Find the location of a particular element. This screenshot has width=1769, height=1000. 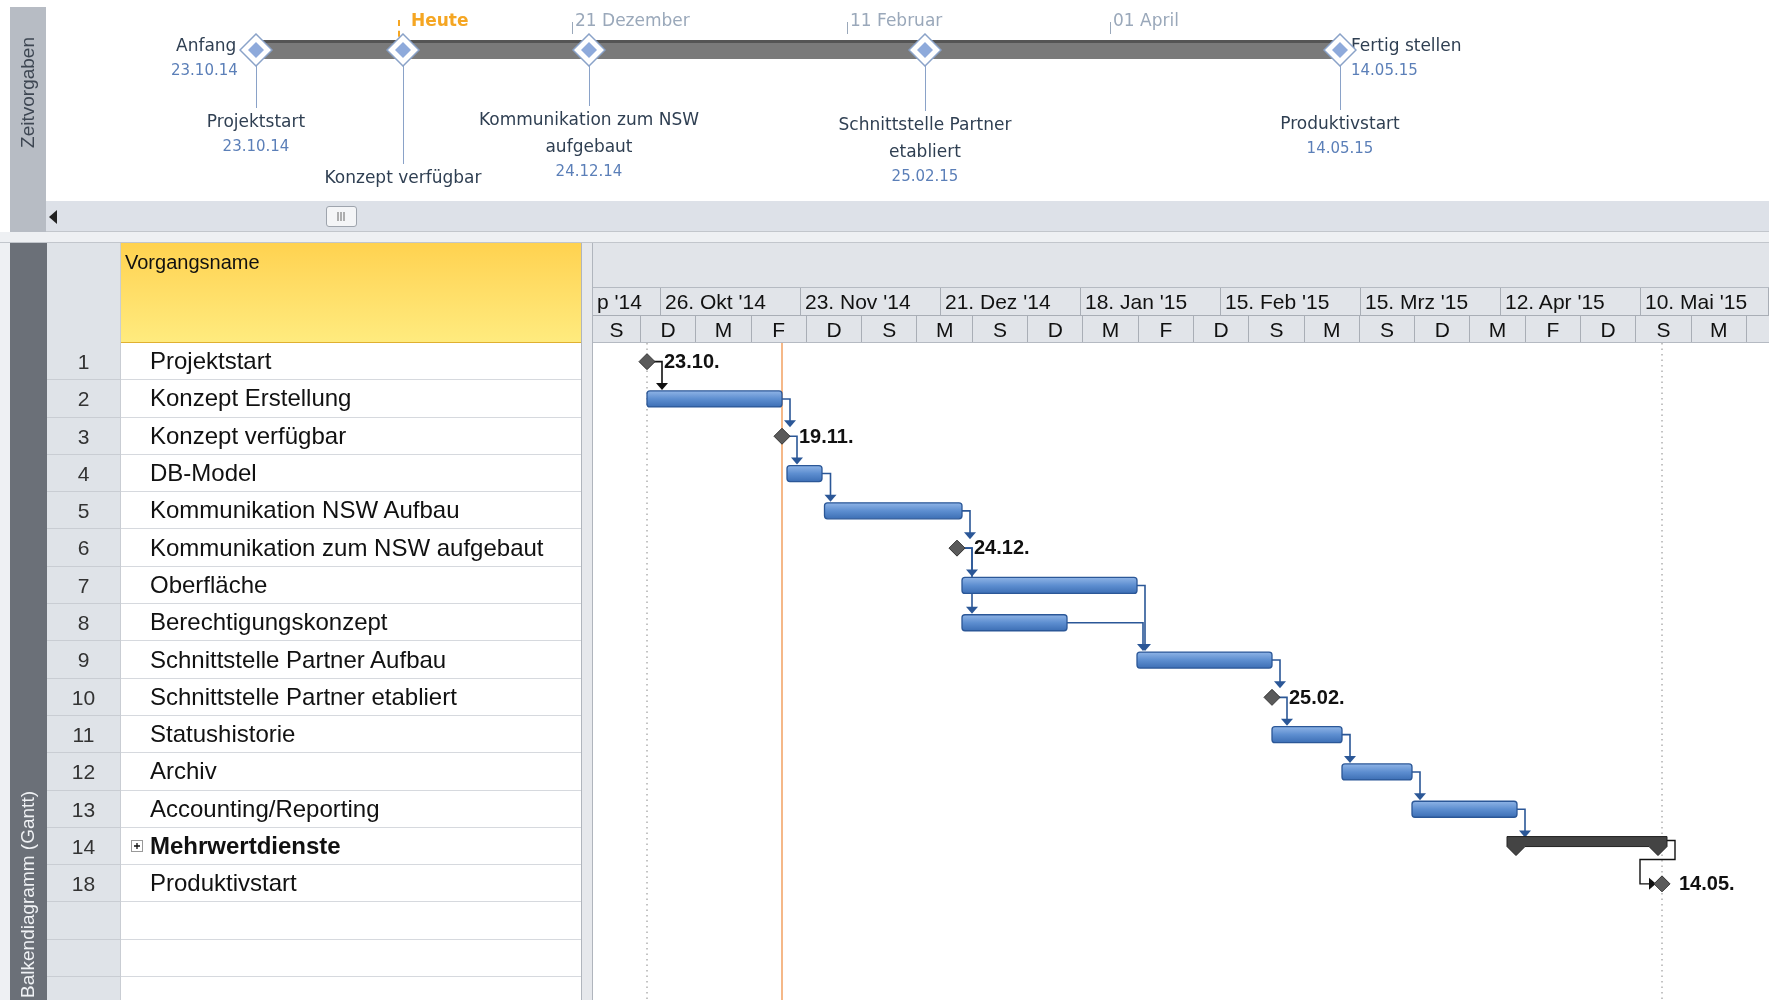

milestone-date: 24.12.14 is located at coordinates (589, 171).